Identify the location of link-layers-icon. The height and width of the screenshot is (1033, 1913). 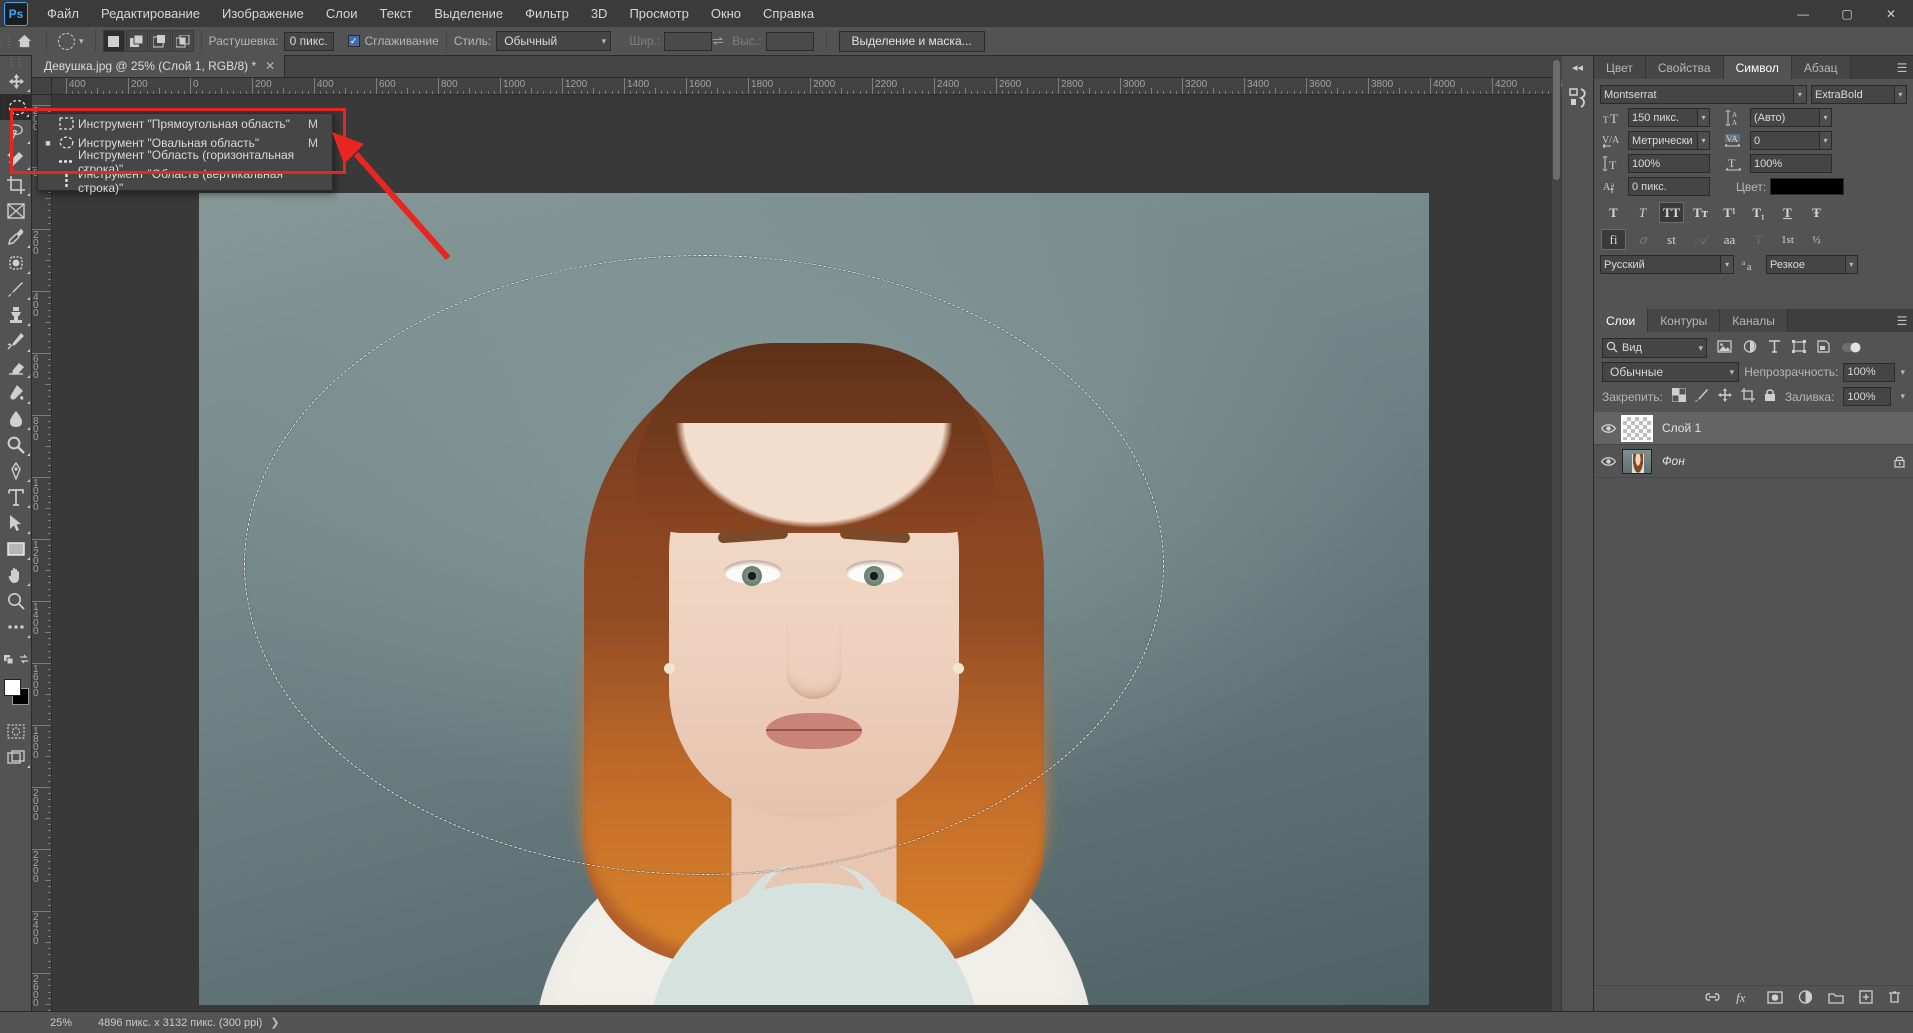
(1712, 998).